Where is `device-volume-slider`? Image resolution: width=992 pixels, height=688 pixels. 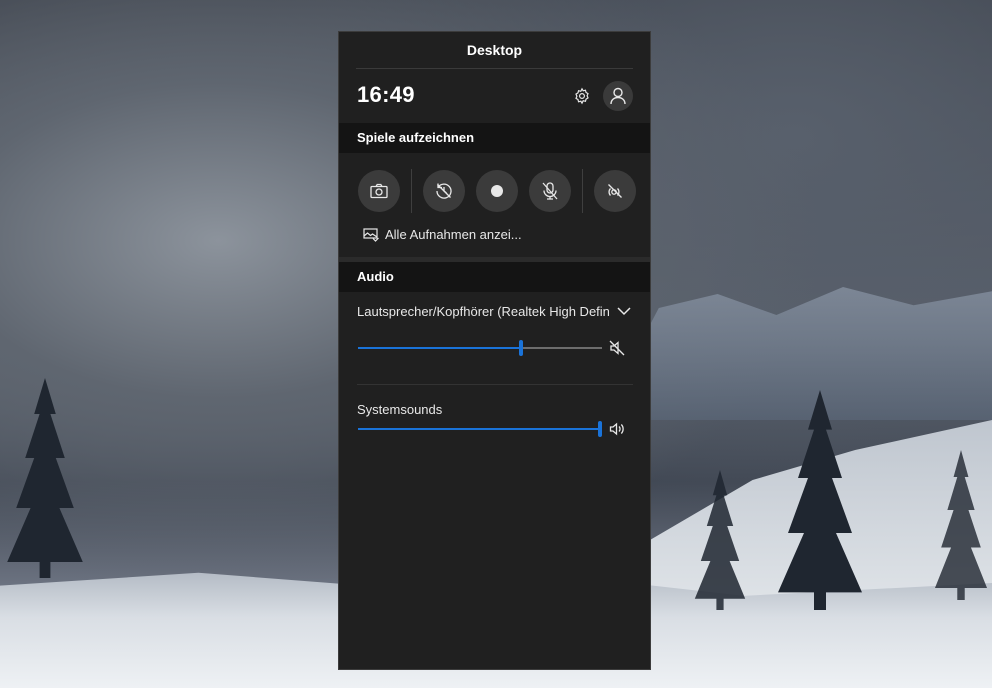
device-volume-slider is located at coordinates (480, 348).